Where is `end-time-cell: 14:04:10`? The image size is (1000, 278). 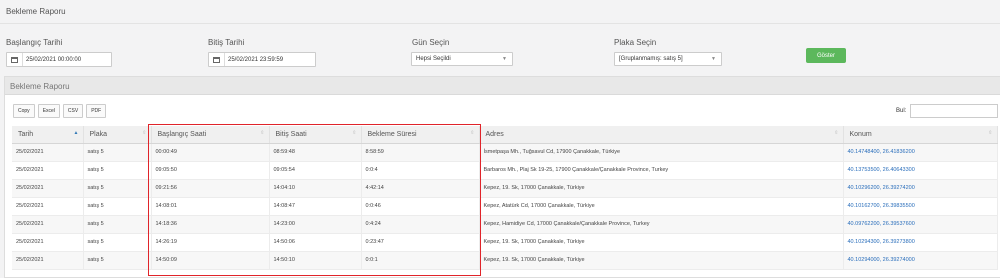
end-time-cell: 14:04:10 is located at coordinates (315, 188).